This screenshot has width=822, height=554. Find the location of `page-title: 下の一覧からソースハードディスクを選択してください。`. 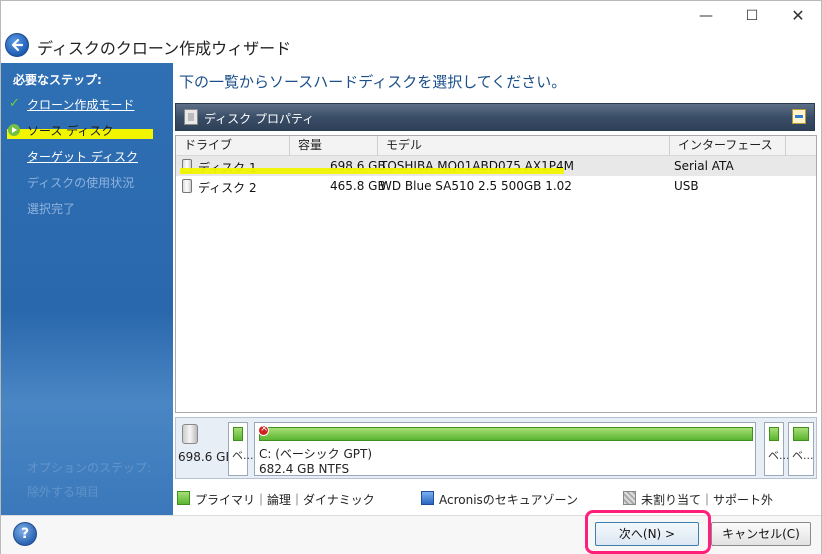

page-title: 下の一覧からソースハードディスクを選択してください。 is located at coordinates (373, 82).